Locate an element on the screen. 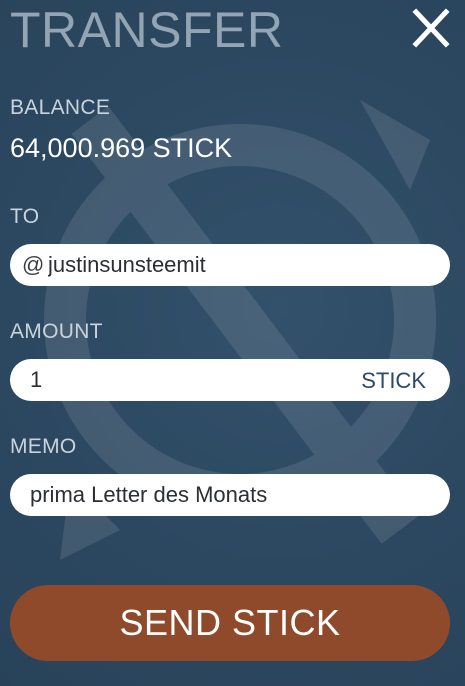 This screenshot has height=686, width=465. amount-field: STICK is located at coordinates (230, 380).